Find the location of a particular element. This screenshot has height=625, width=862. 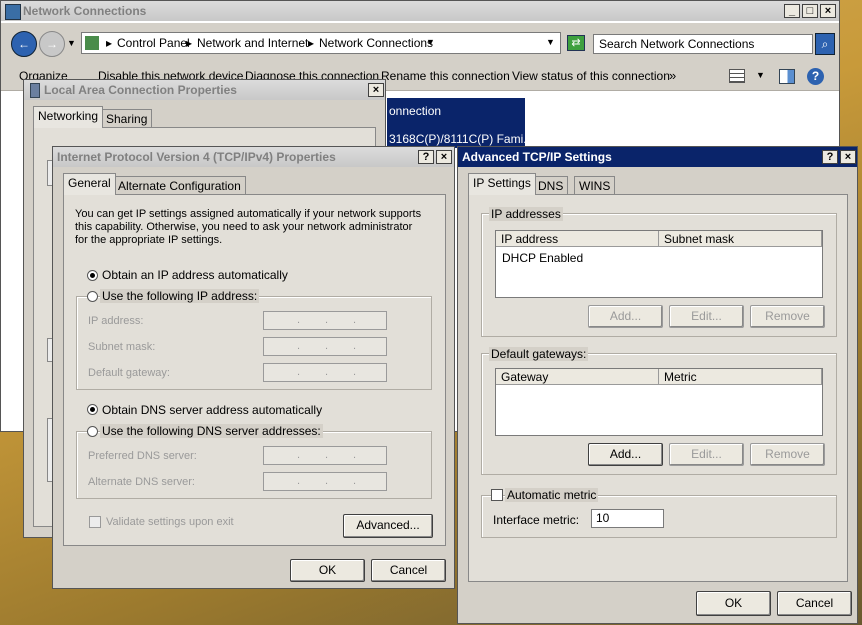

validate-settings-checkbox is located at coordinates (95, 522).